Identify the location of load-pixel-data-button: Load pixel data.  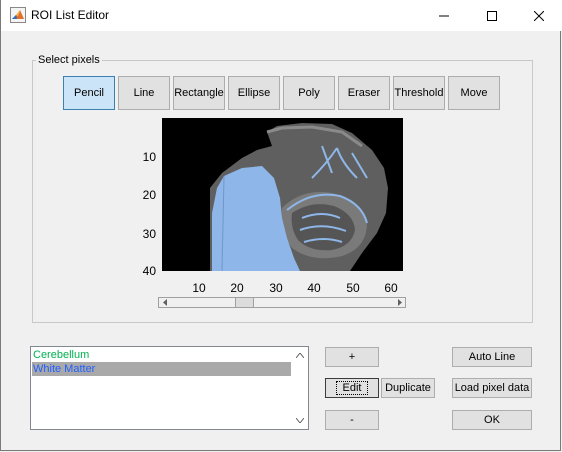
(492, 388).